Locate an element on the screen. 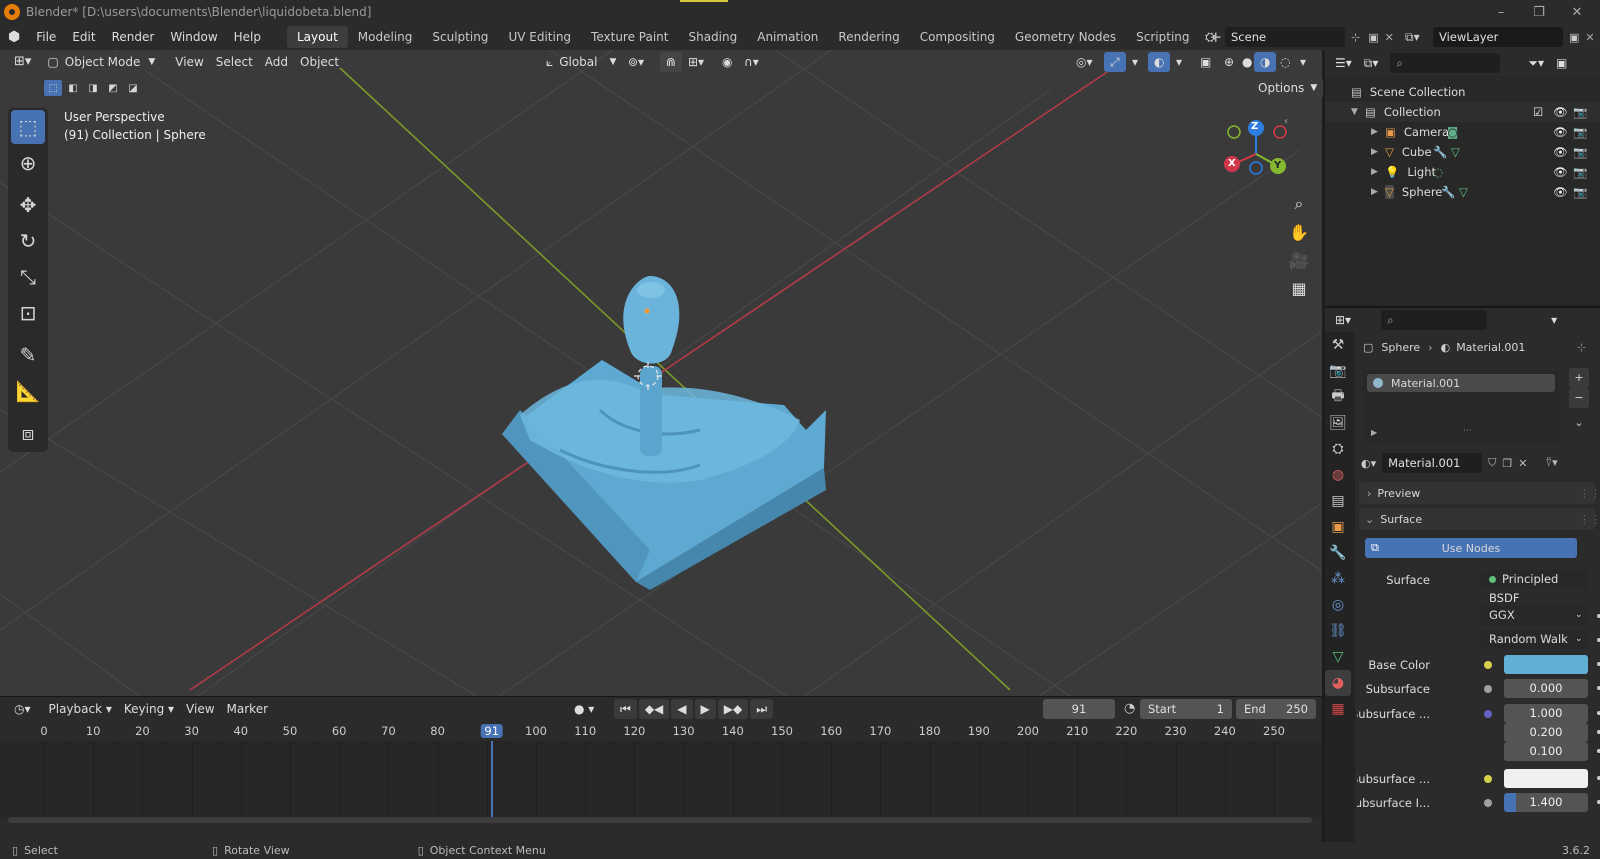 This screenshot has width=1600, height=859. add-slot-button: + is located at coordinates (1579, 378).